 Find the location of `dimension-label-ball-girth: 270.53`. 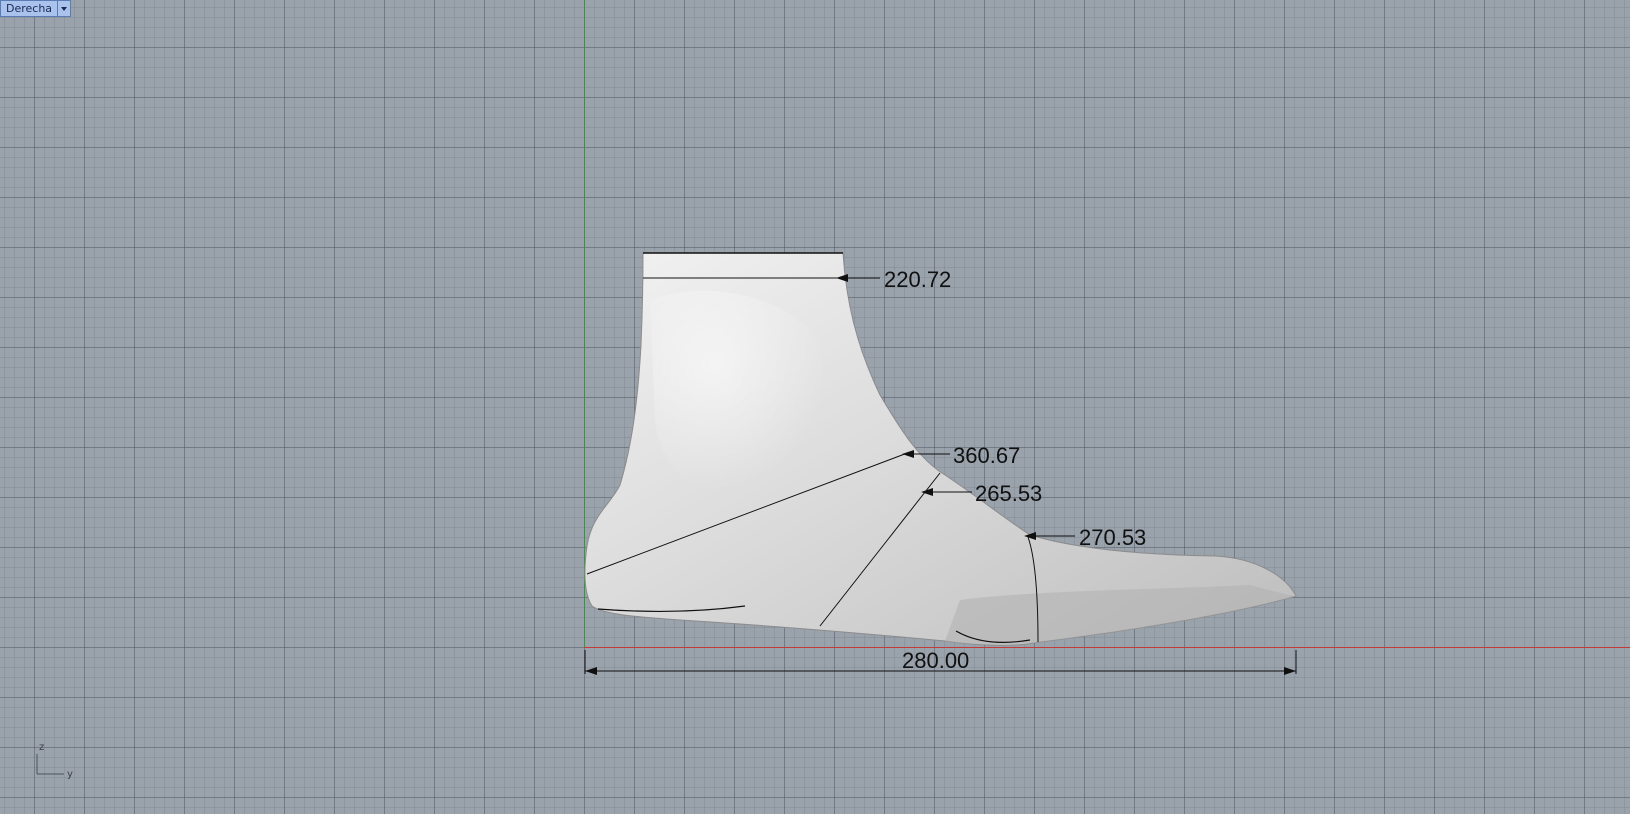

dimension-label-ball-girth: 270.53 is located at coordinates (1112, 537).